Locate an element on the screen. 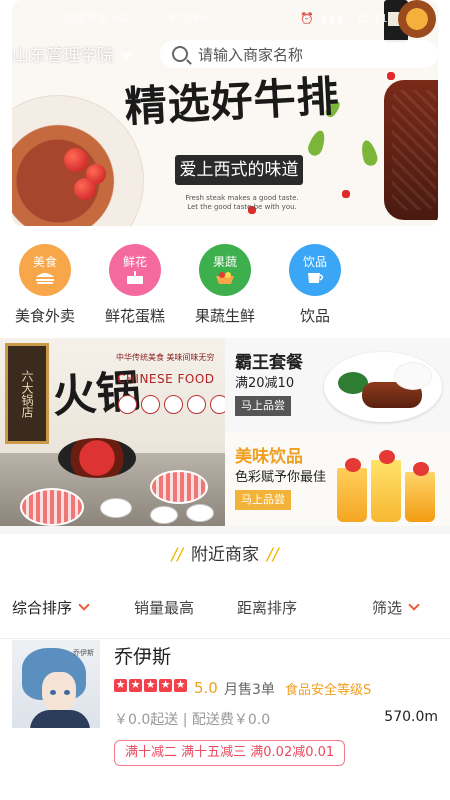 The height and width of the screenshot is (800, 450). promo-title: 美味饮品 is located at coordinates (269, 457).